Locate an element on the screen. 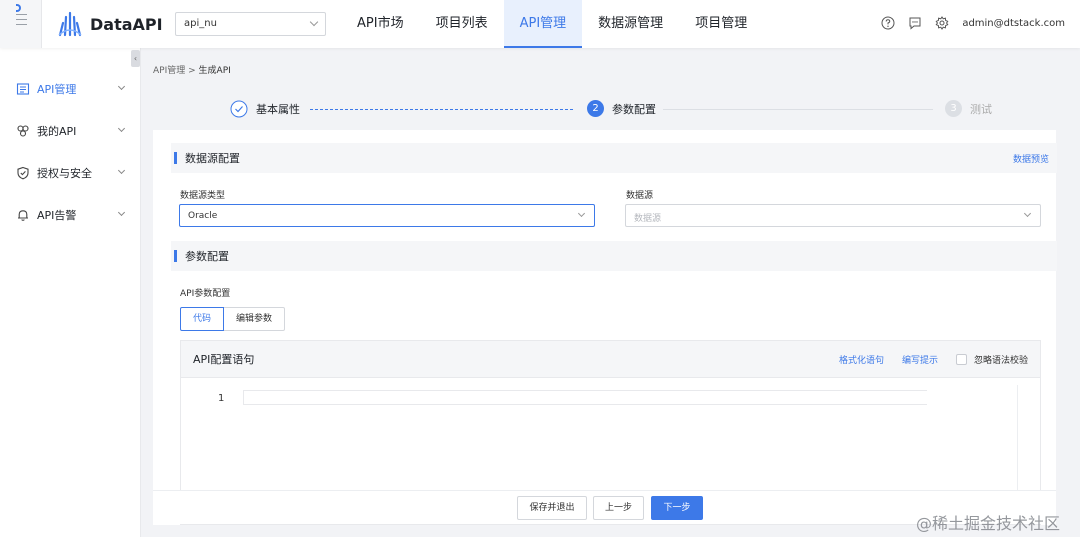 The height and width of the screenshot is (537, 1080). datasource-select: 数据源 is located at coordinates (833, 215).